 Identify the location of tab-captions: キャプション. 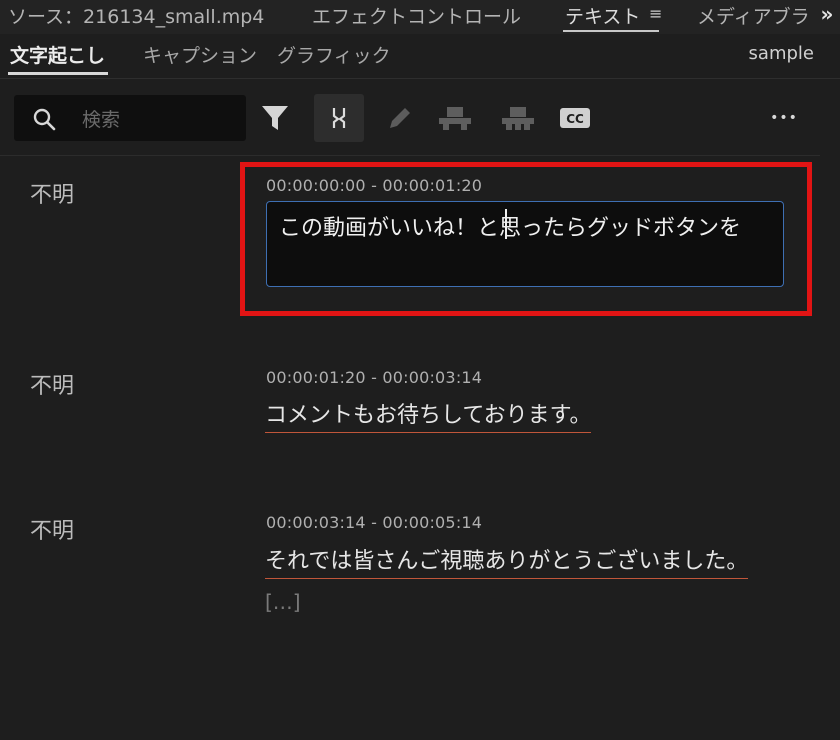
(200, 54).